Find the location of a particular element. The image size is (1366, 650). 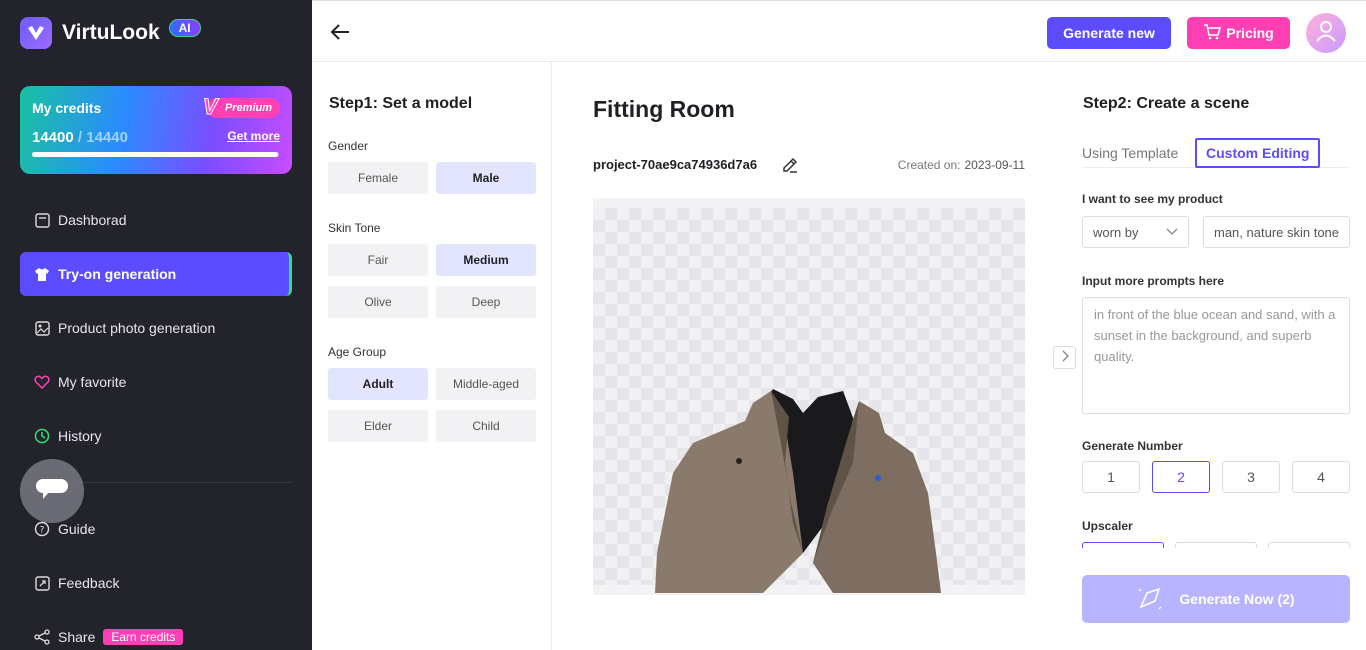

premium-v-mark: V is located at coordinates (210, 107).